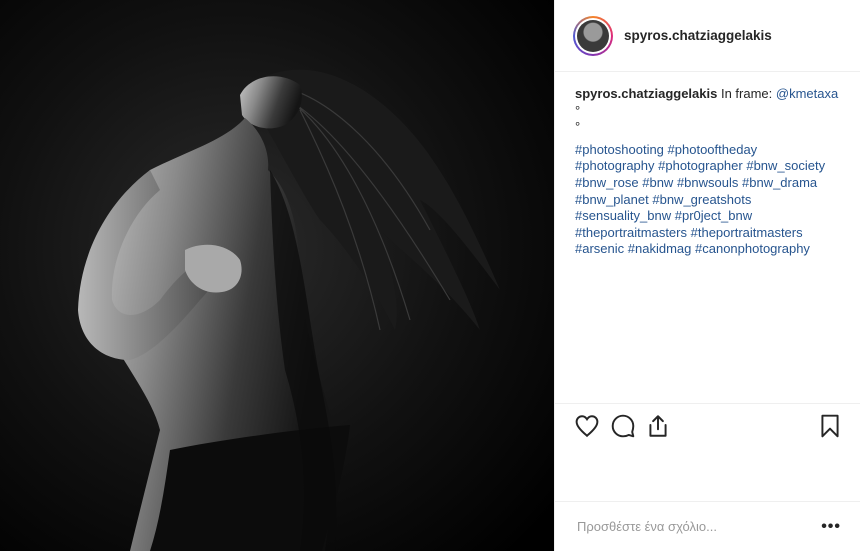 The image size is (860, 551). What do you see at coordinates (831, 527) in the screenshot?
I see `more-options-icon: •••` at bounding box center [831, 527].